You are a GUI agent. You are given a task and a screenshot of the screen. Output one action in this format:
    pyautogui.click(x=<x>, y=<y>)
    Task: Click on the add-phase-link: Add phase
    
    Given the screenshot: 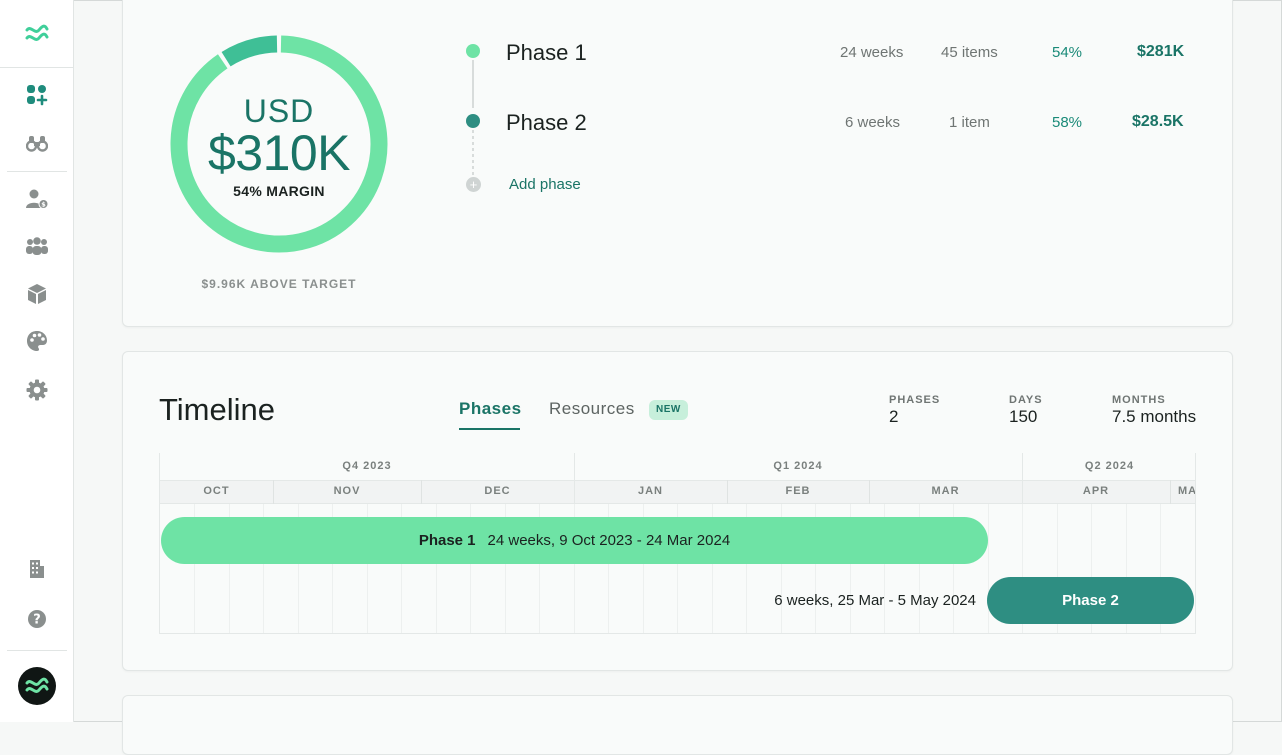 What is the action you would take?
    pyautogui.click(x=545, y=184)
    